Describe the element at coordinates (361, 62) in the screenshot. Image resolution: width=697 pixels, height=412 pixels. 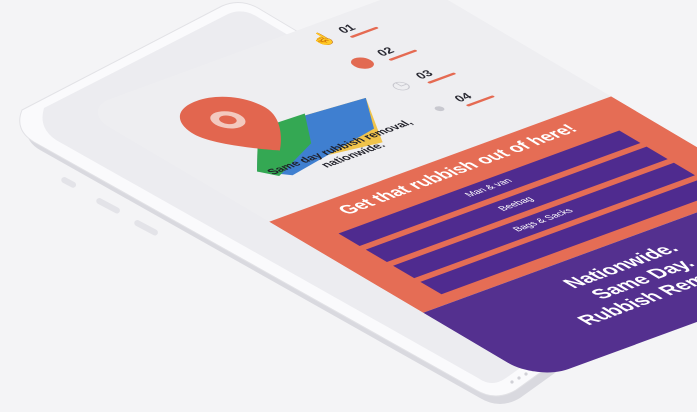
I see `person-pin-icon: ⬤` at that location.